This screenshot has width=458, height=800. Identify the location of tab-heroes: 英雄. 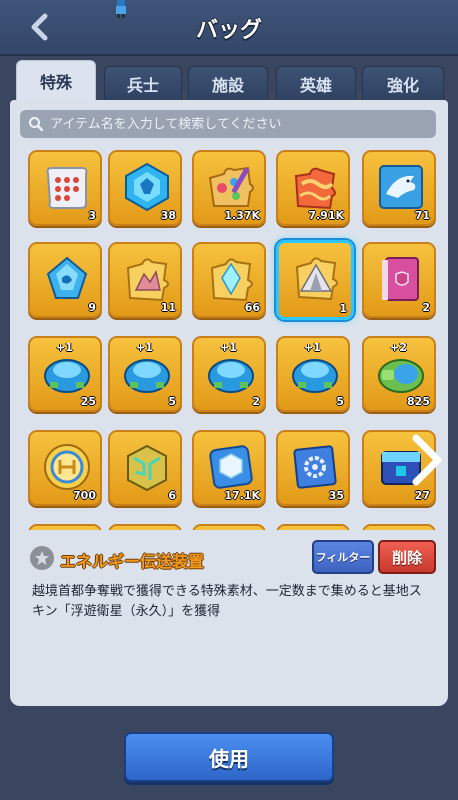
(316, 83).